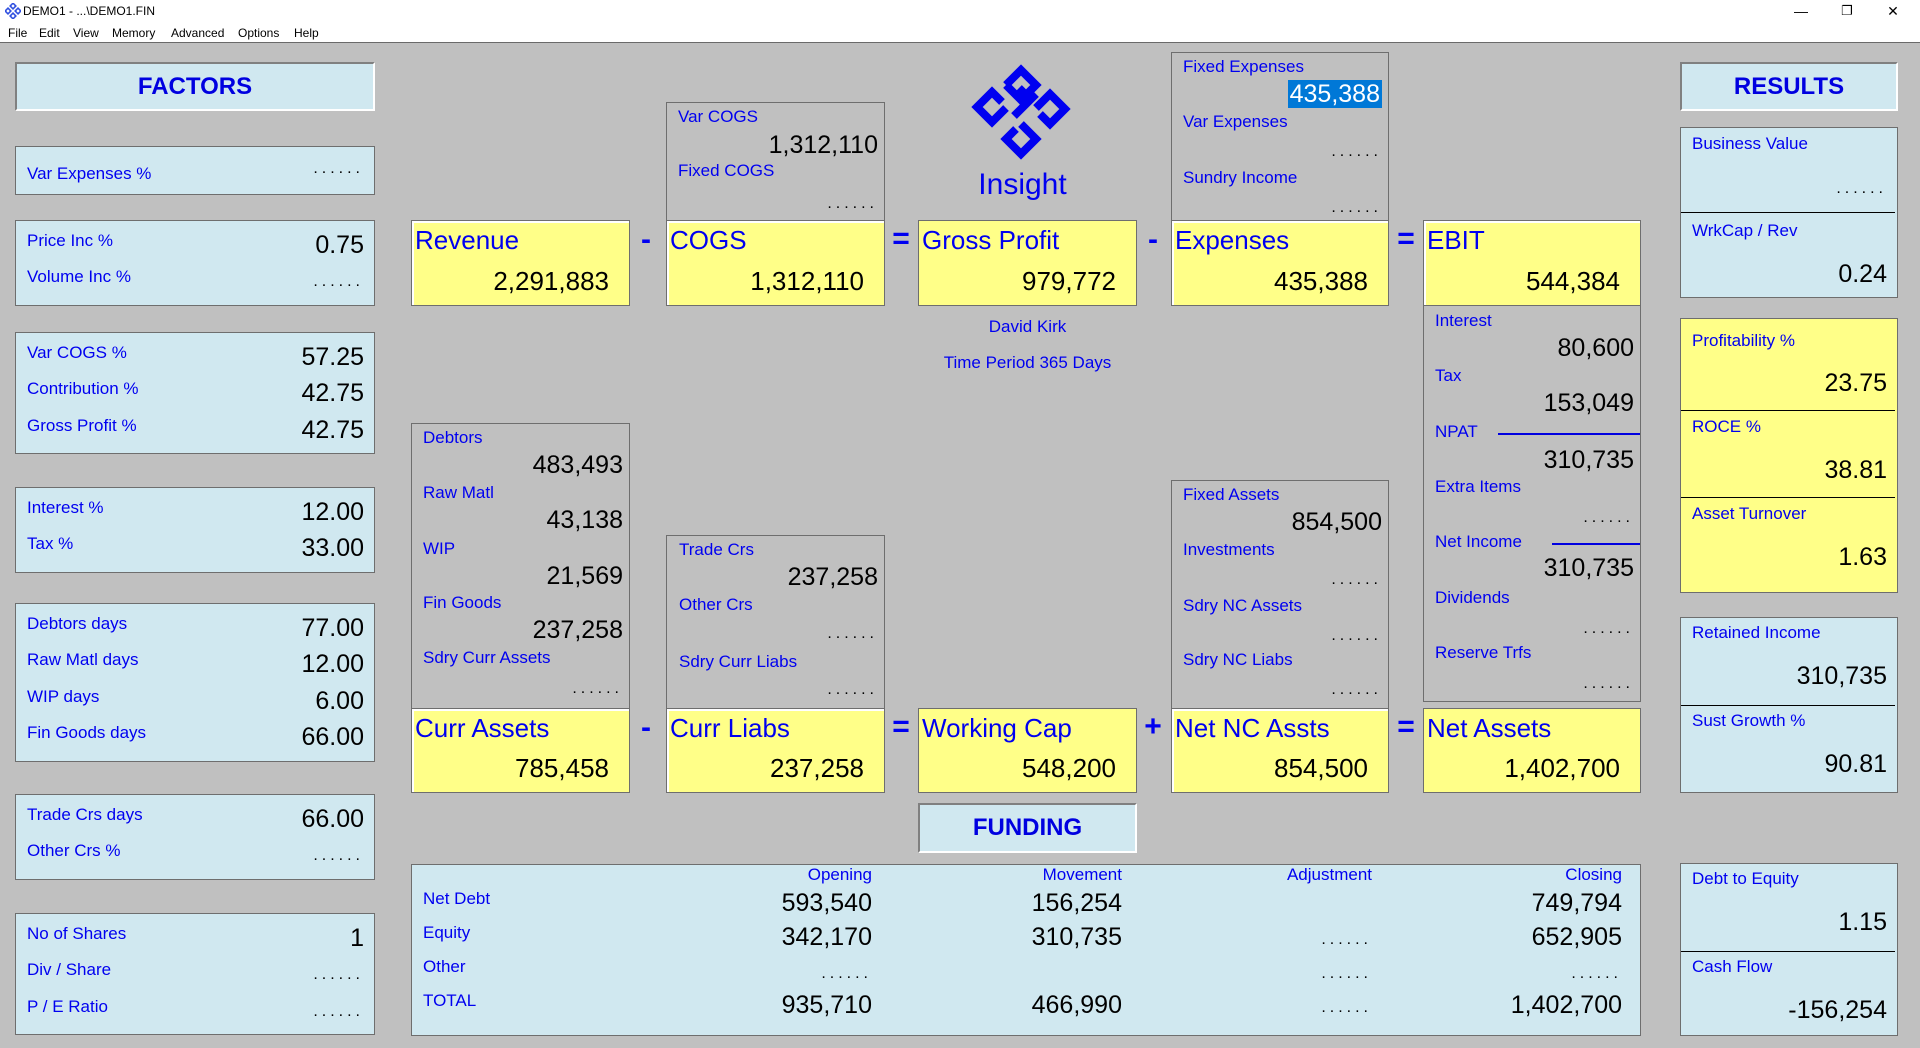 The width and height of the screenshot is (1920, 1048). I want to click on raw-matl-value: 43,138, so click(585, 520).